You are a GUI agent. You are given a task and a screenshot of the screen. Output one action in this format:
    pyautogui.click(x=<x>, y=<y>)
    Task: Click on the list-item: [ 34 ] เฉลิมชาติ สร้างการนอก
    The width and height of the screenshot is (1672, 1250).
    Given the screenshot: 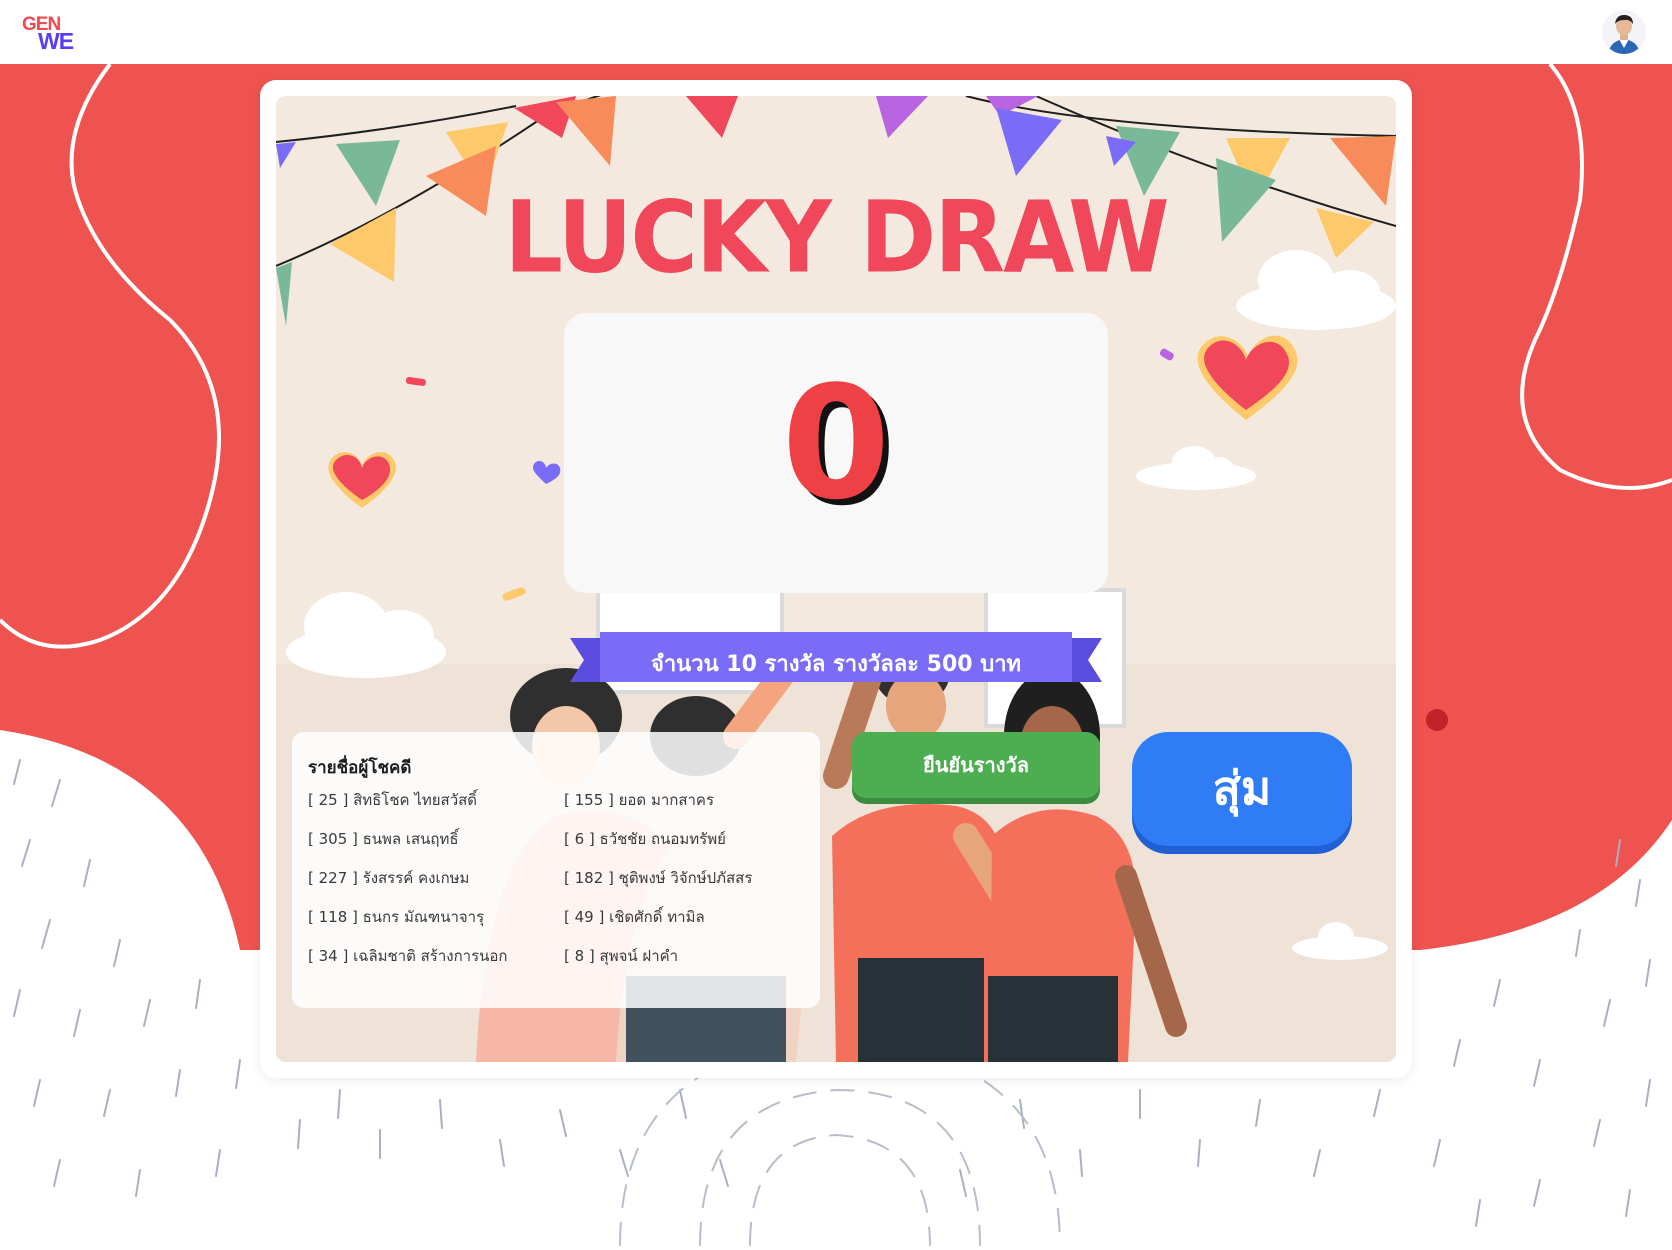 What is the action you would take?
    pyautogui.click(x=408, y=956)
    